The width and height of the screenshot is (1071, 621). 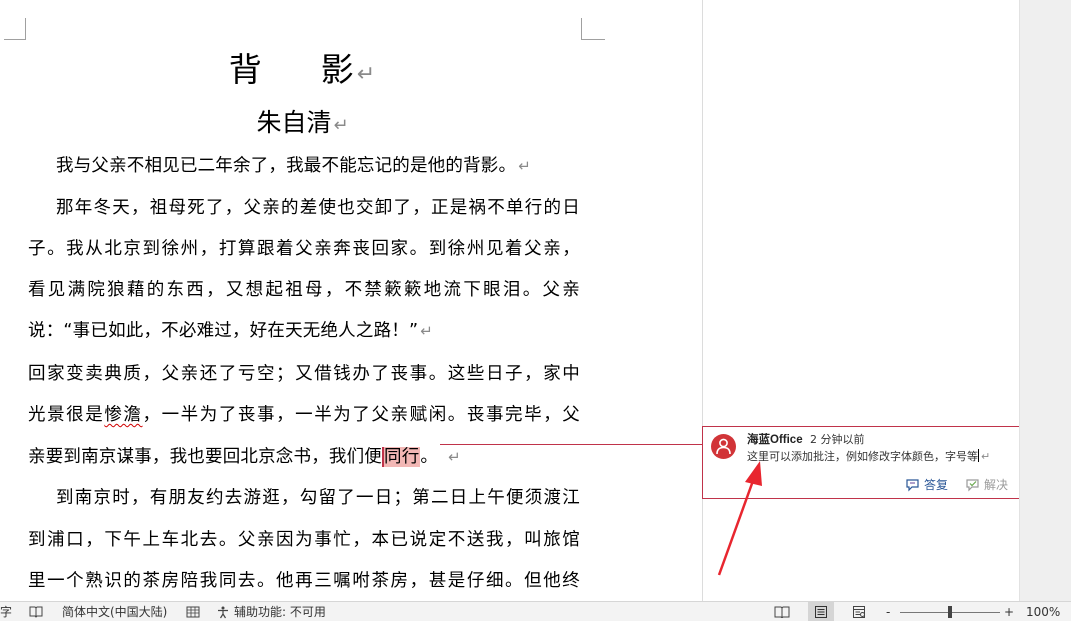 I want to click on line-text: 看见满院狼藉的东西，又想起祖母，不禁簌簌地流下眼泪。父亲, so click(x=304, y=290).